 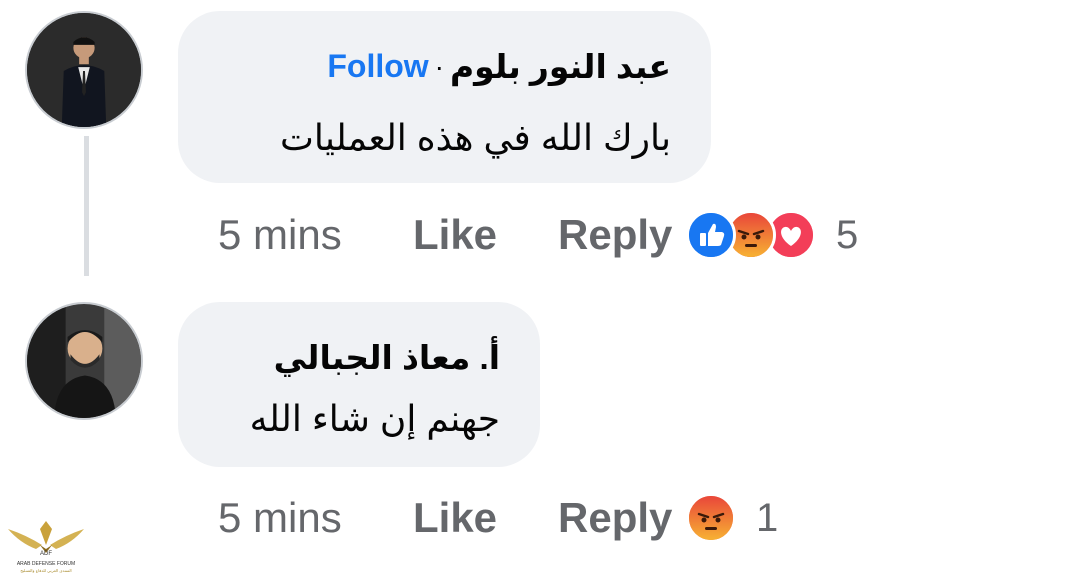 I want to click on svg-text: ARAB DEFENSE FORUM, so click(x=46, y=564).